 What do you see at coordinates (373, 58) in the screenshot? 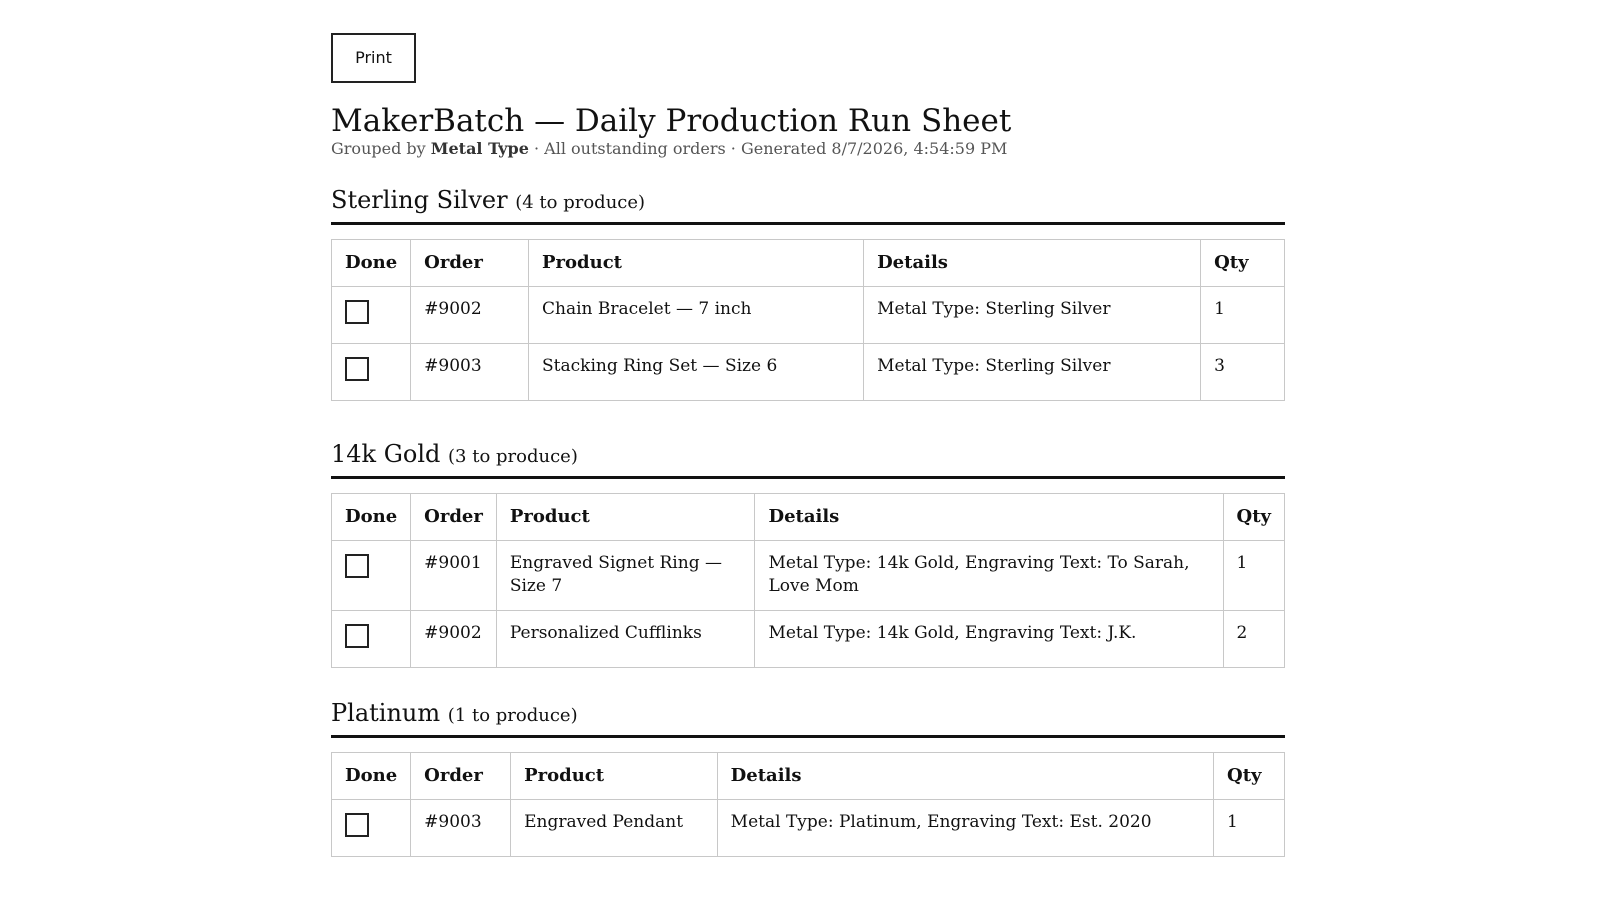
I see `print-button: Print` at bounding box center [373, 58].